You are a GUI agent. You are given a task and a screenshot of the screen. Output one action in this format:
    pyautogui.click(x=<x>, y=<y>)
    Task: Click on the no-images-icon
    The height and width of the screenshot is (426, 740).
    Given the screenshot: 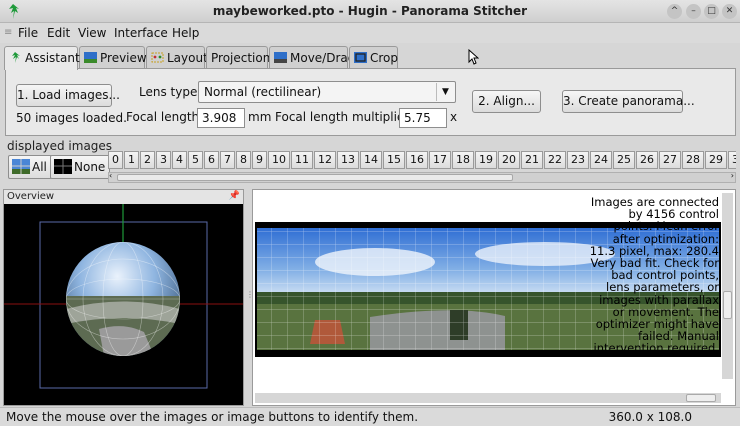 What is the action you would take?
    pyautogui.click(x=63, y=166)
    